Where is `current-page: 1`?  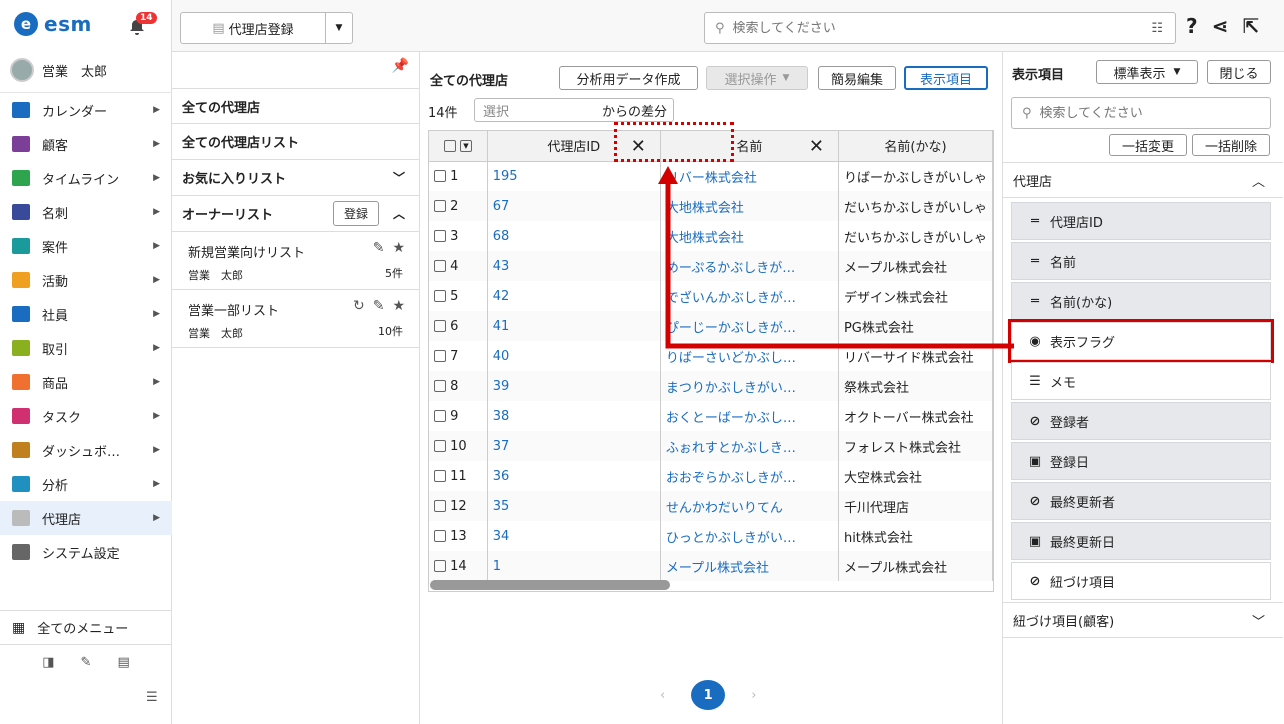
current-page: 1 is located at coordinates (708, 695).